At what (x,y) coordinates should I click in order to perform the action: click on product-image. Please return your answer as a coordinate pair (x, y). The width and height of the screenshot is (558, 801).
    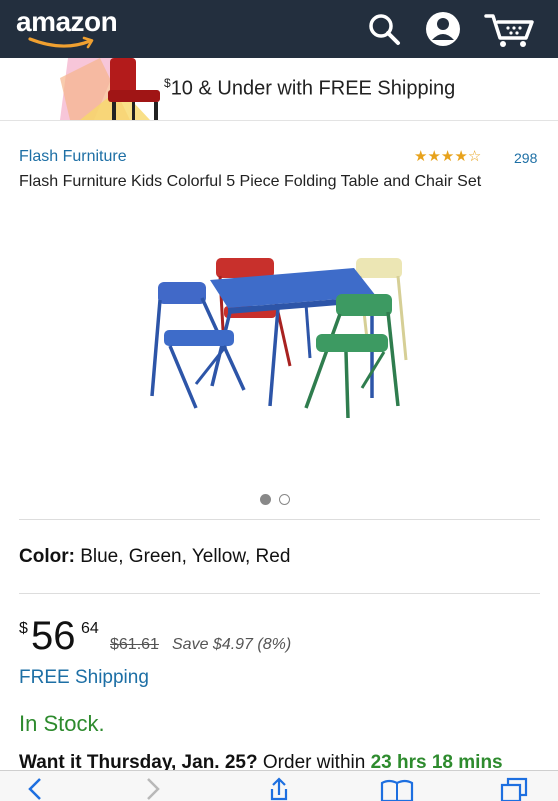
    Looking at the image, I should click on (280, 336).